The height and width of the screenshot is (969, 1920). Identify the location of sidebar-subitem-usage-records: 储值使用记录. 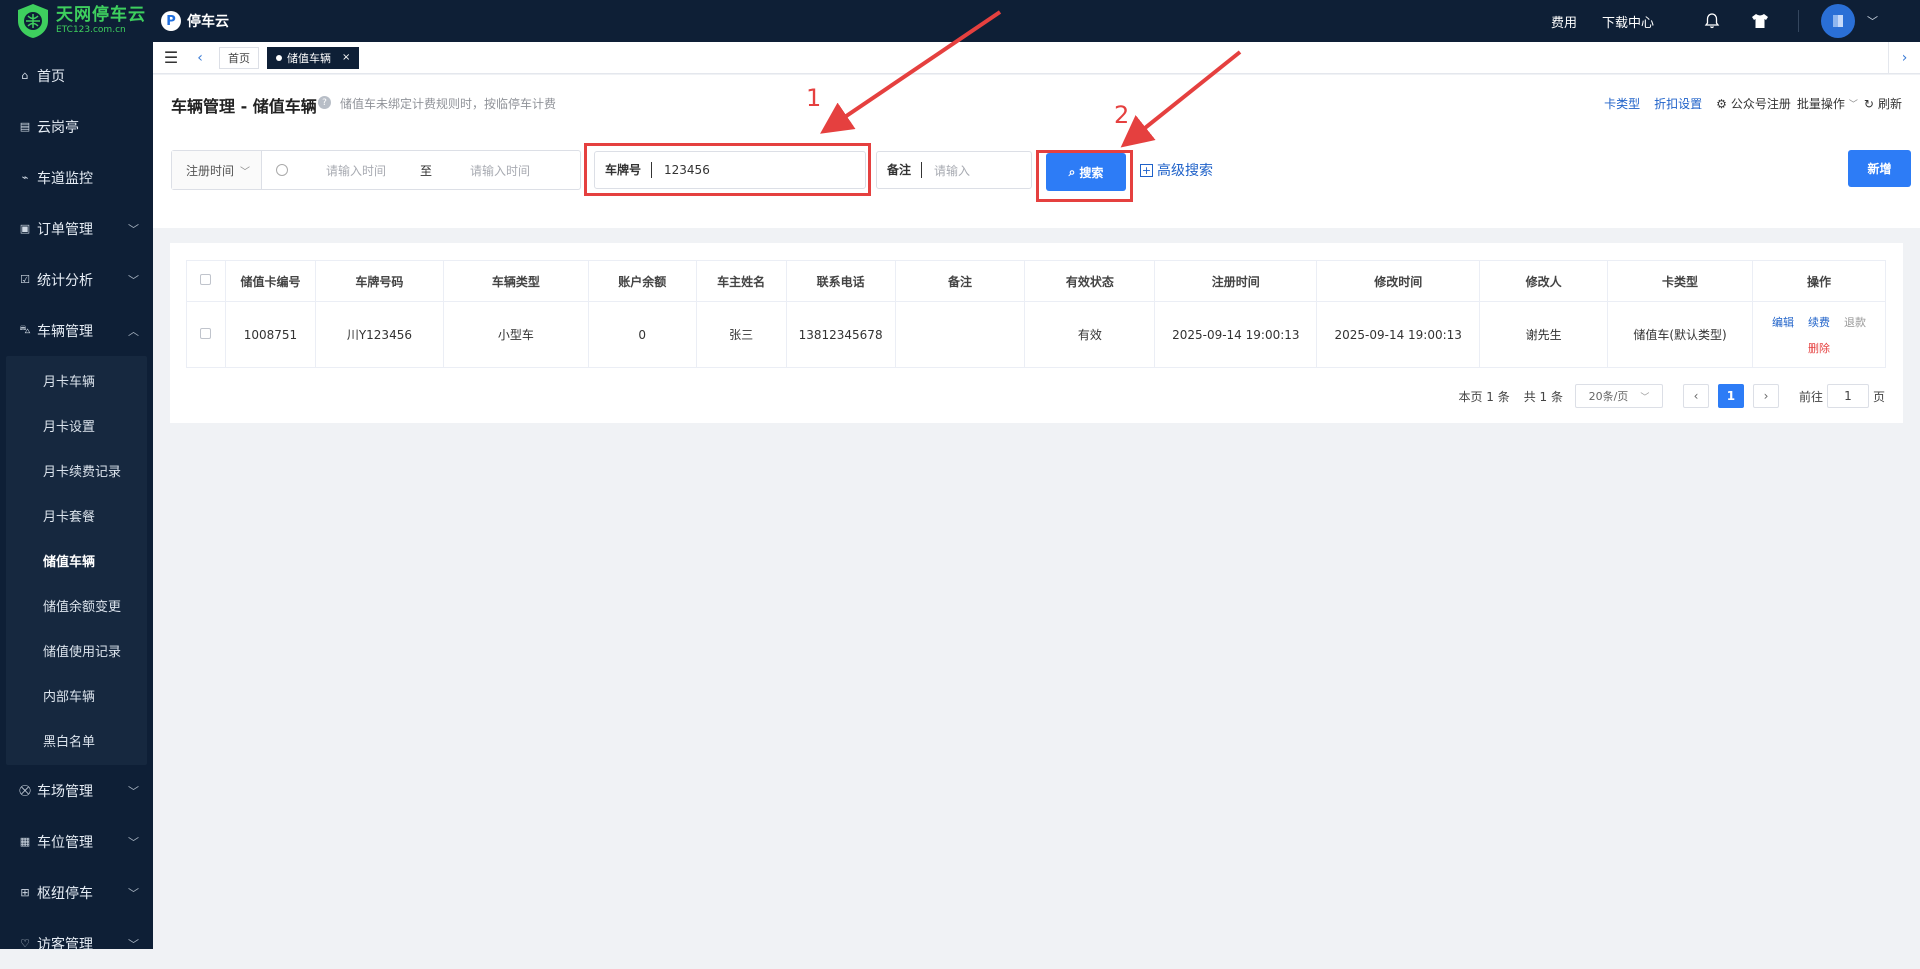
(76, 650).